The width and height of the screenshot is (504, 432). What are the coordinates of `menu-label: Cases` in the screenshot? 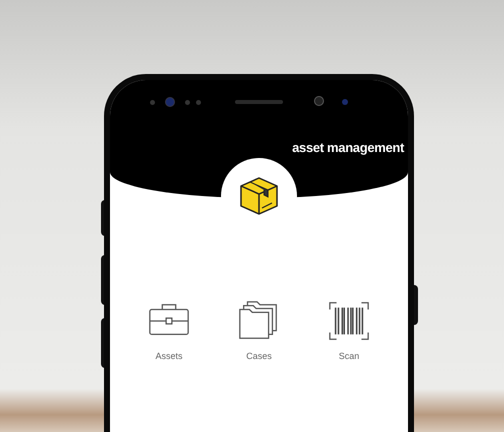 It's located at (259, 357).